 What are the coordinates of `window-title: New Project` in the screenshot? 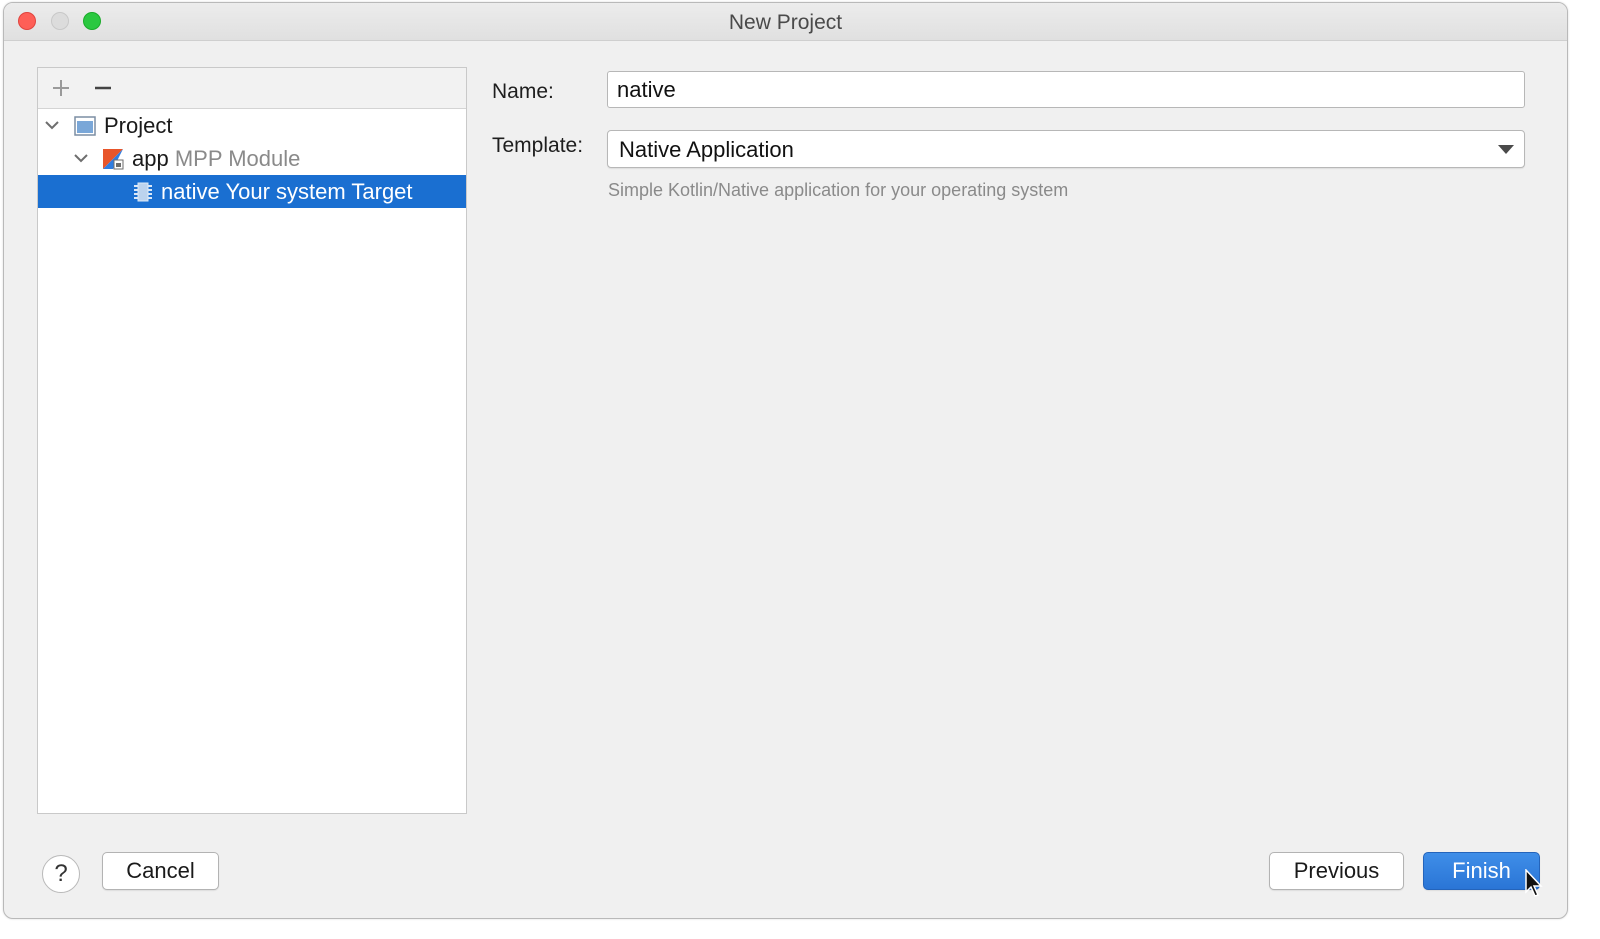 It's located at (785, 22).